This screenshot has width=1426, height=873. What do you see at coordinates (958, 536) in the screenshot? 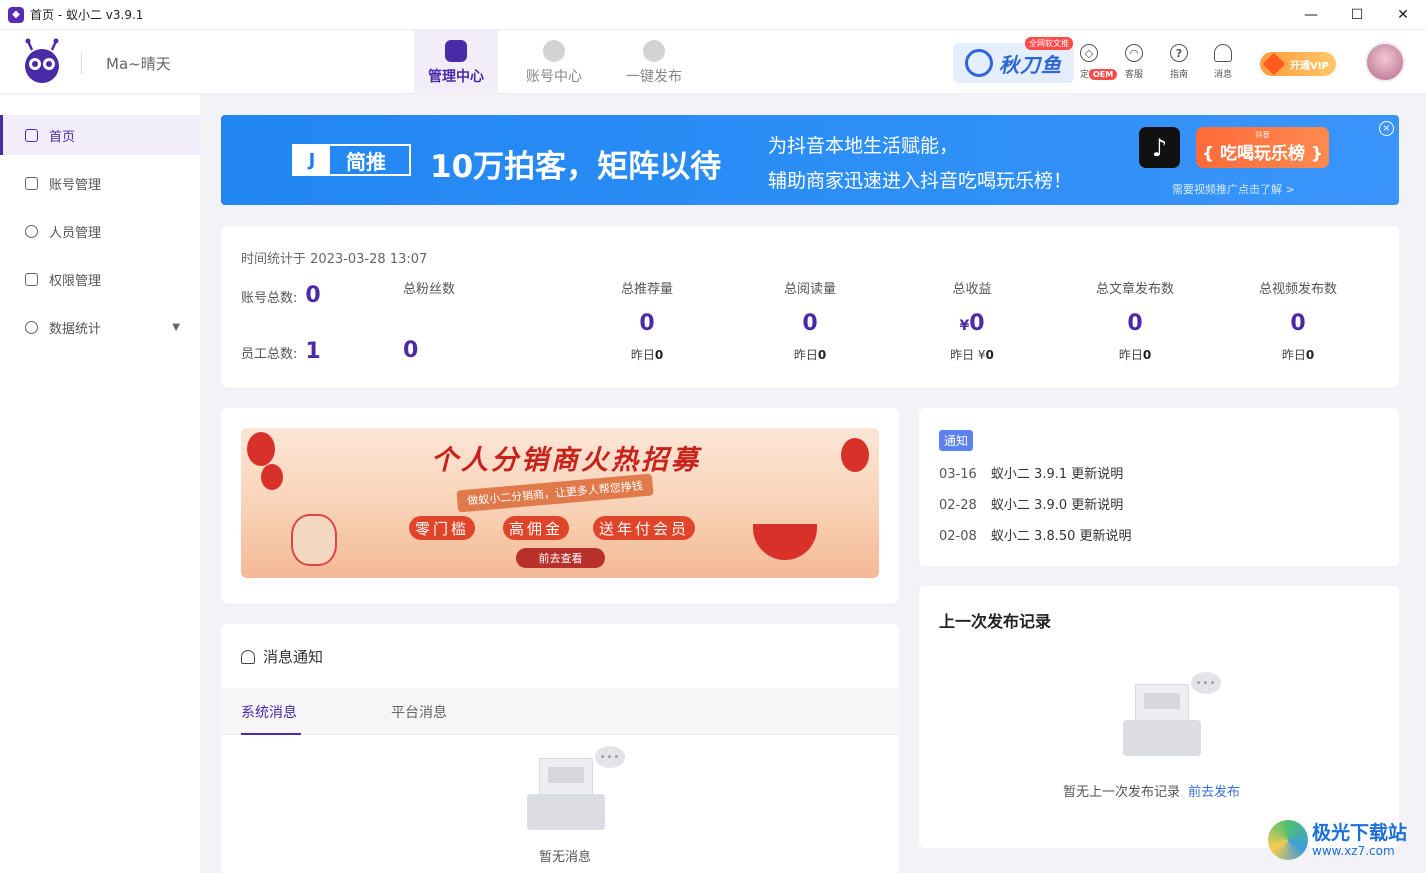
I see `notice-date: 02-08` at bounding box center [958, 536].